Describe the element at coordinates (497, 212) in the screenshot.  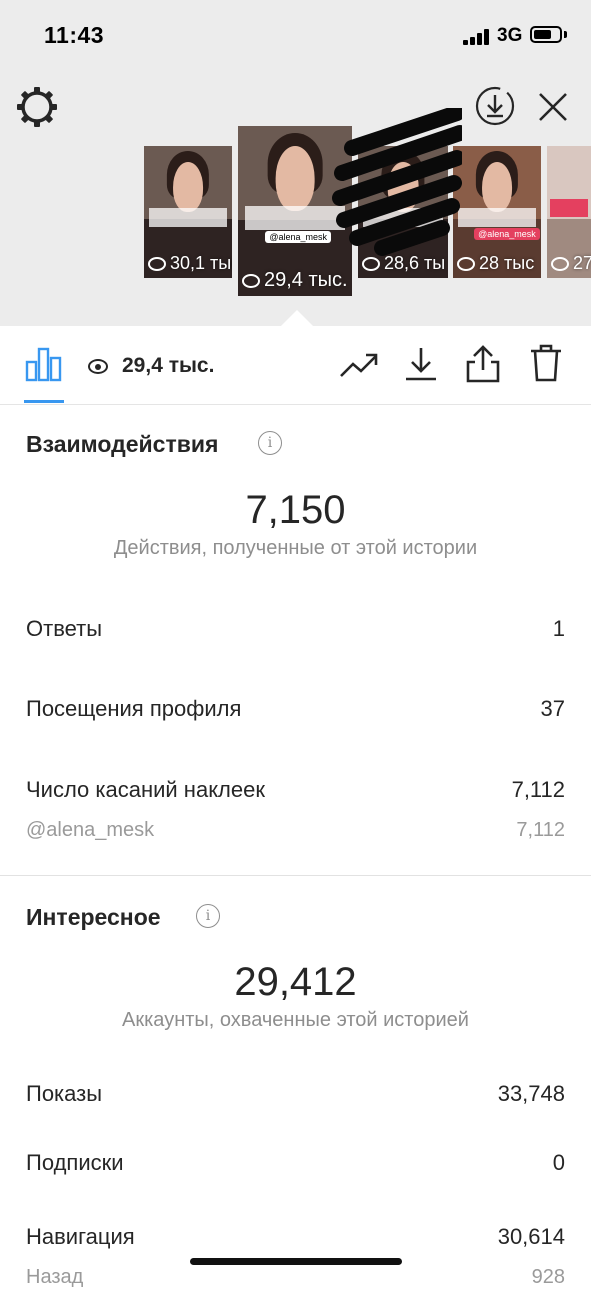
I see `story-thumbnail-4: @alena_mesk 28 тыс` at that location.